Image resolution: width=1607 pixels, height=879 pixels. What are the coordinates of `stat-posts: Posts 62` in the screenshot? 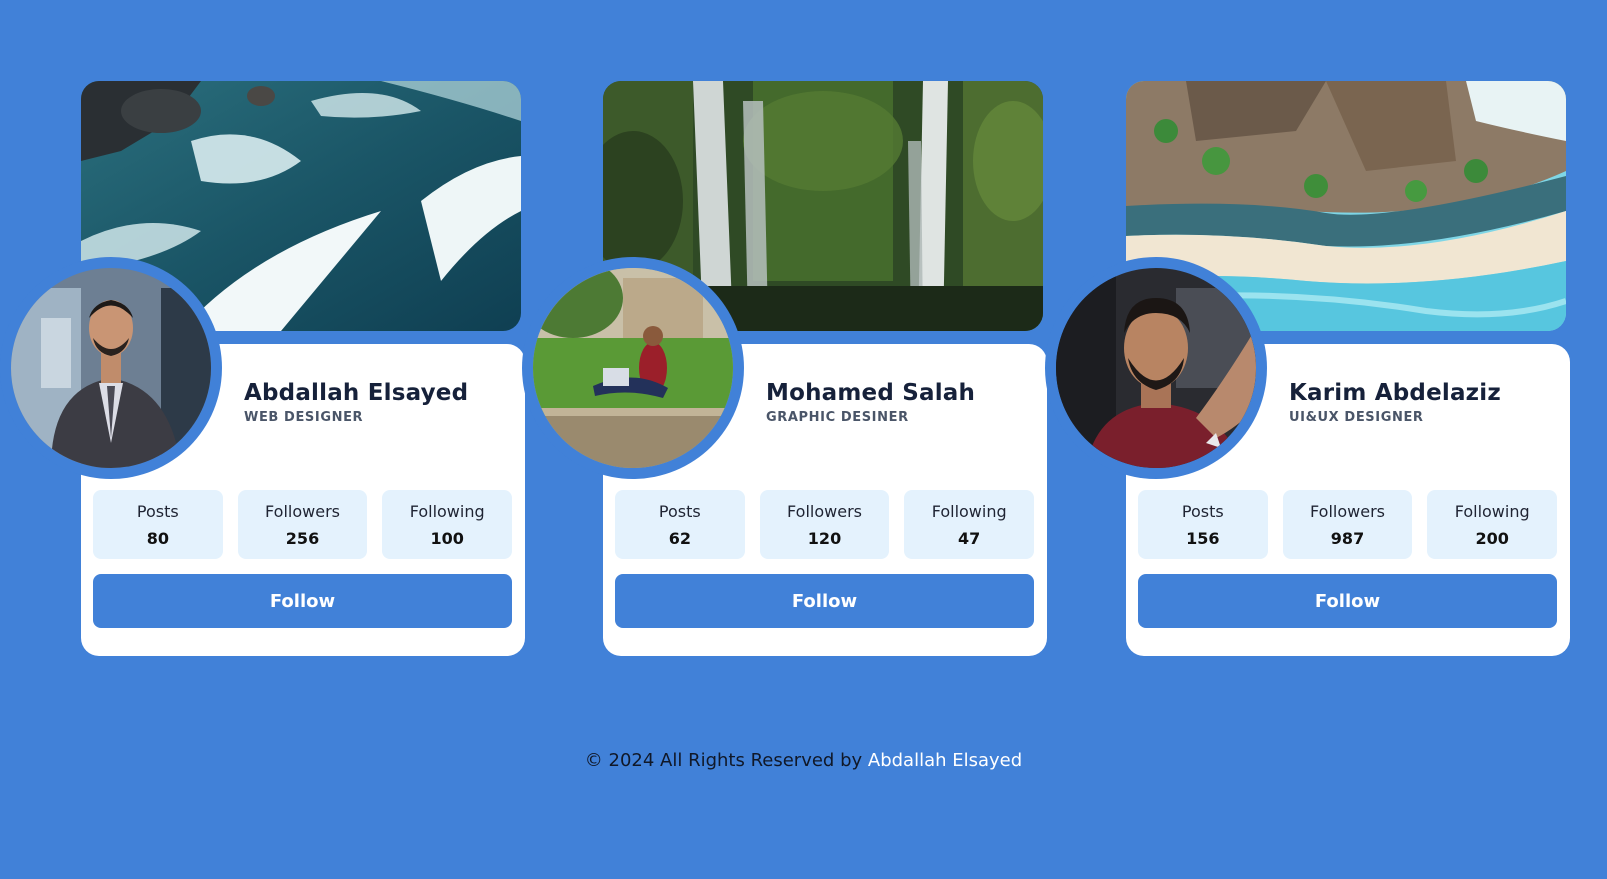 It's located at (680, 524).